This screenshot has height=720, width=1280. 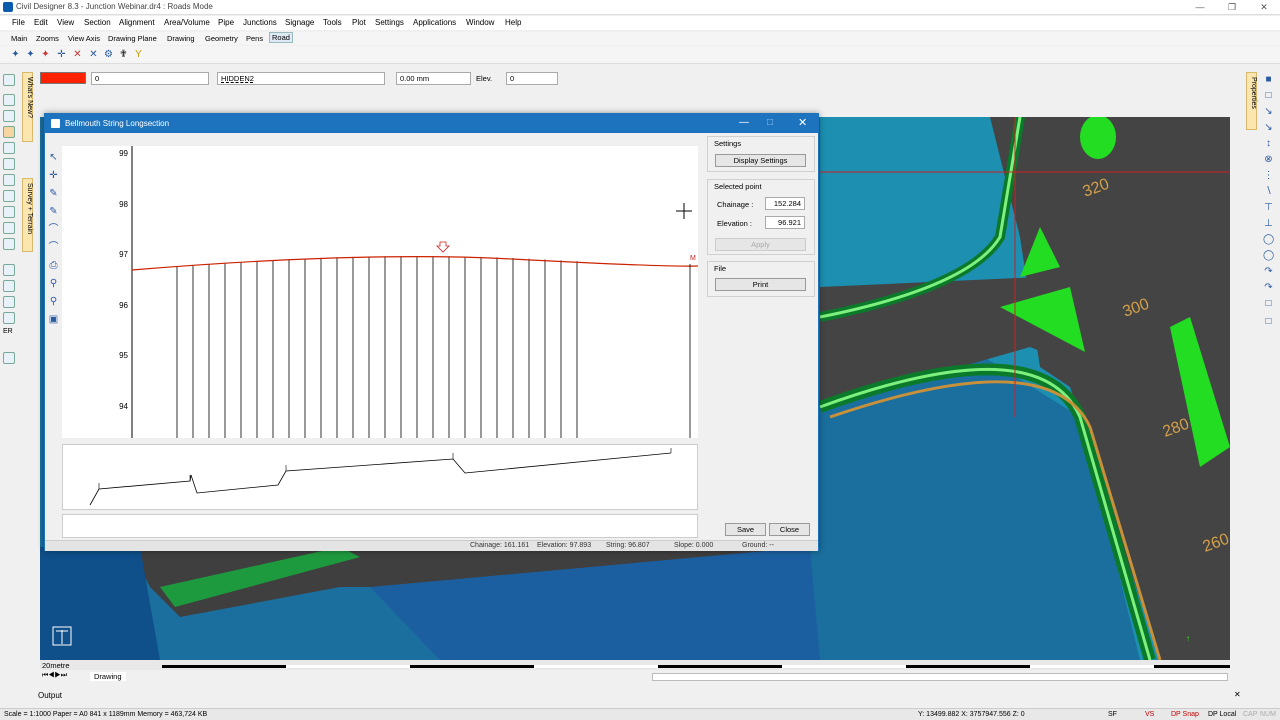 I want to click on menu-junctions: Junctions, so click(x=260, y=22).